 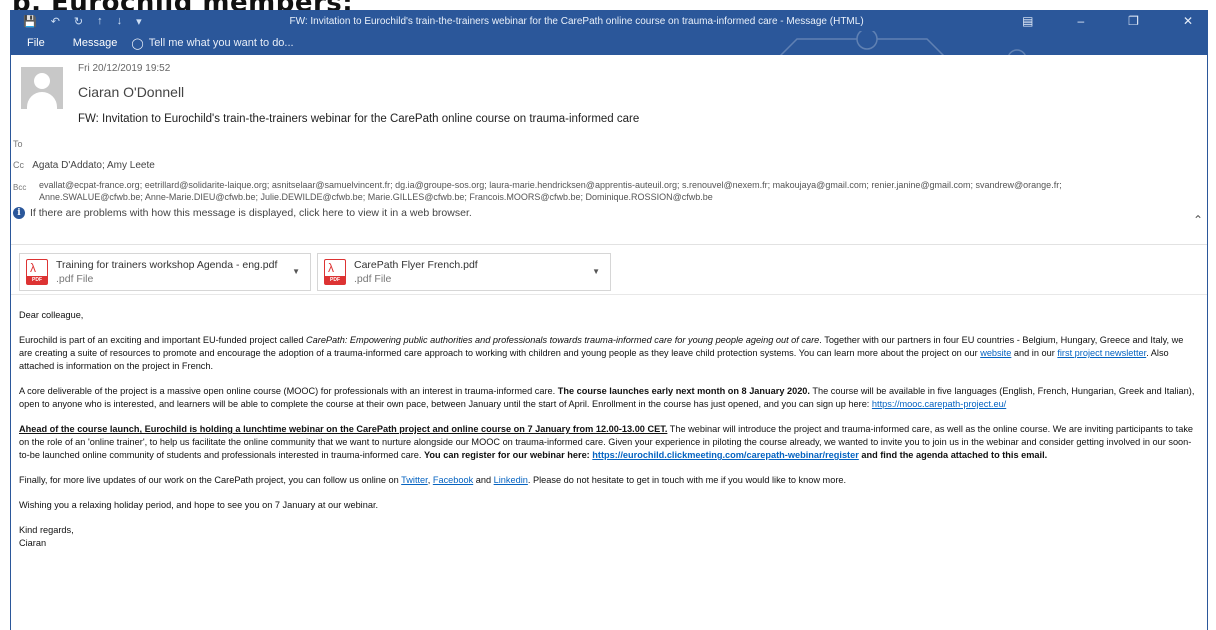 I want to click on restore-icon: ❐, so click(x=1133, y=21).